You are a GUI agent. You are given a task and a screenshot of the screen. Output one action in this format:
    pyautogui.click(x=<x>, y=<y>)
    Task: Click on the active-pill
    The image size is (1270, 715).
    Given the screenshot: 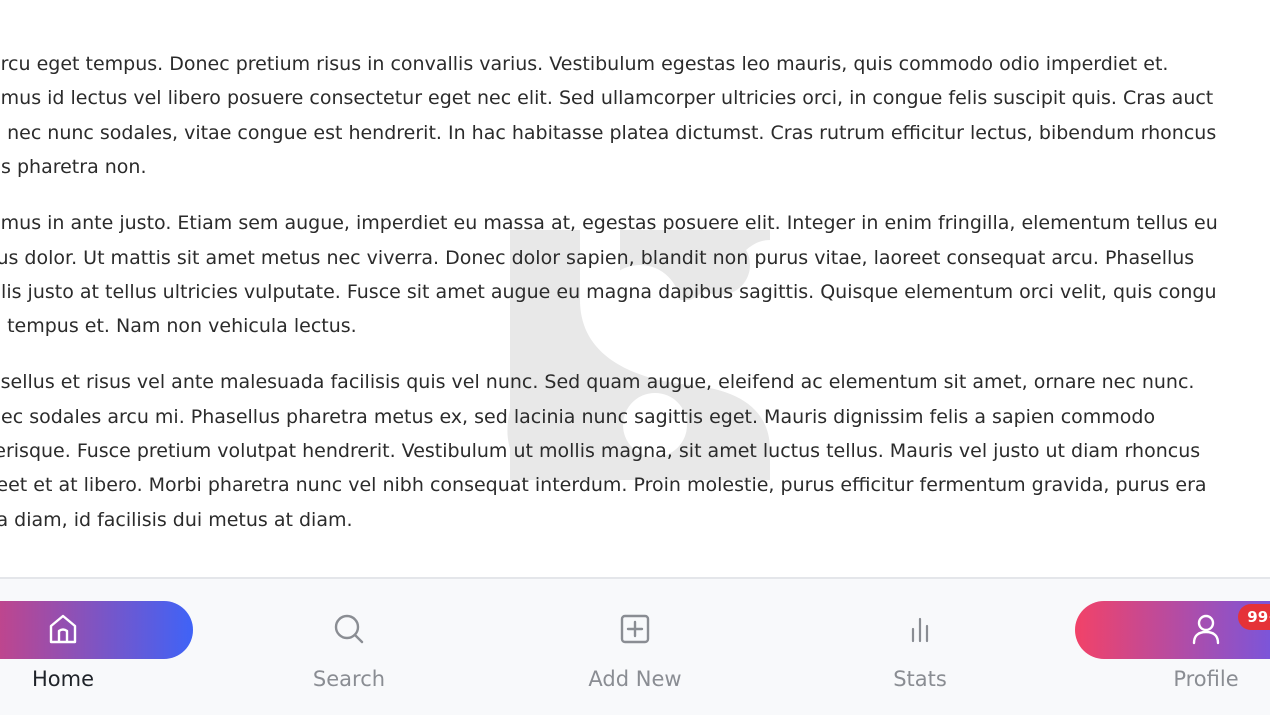 What is the action you would take?
    pyautogui.click(x=96, y=630)
    